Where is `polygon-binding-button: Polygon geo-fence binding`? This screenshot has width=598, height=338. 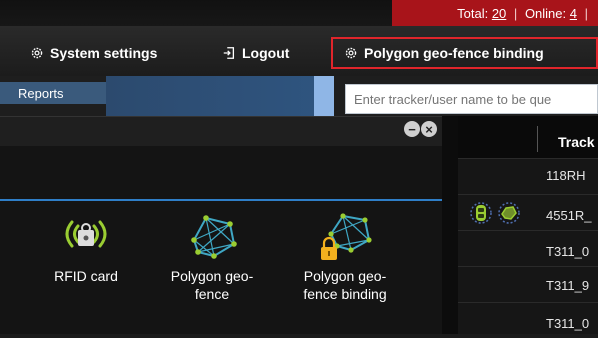
polygon-binding-button: Polygon geo-fence binding is located at coordinates (444, 53).